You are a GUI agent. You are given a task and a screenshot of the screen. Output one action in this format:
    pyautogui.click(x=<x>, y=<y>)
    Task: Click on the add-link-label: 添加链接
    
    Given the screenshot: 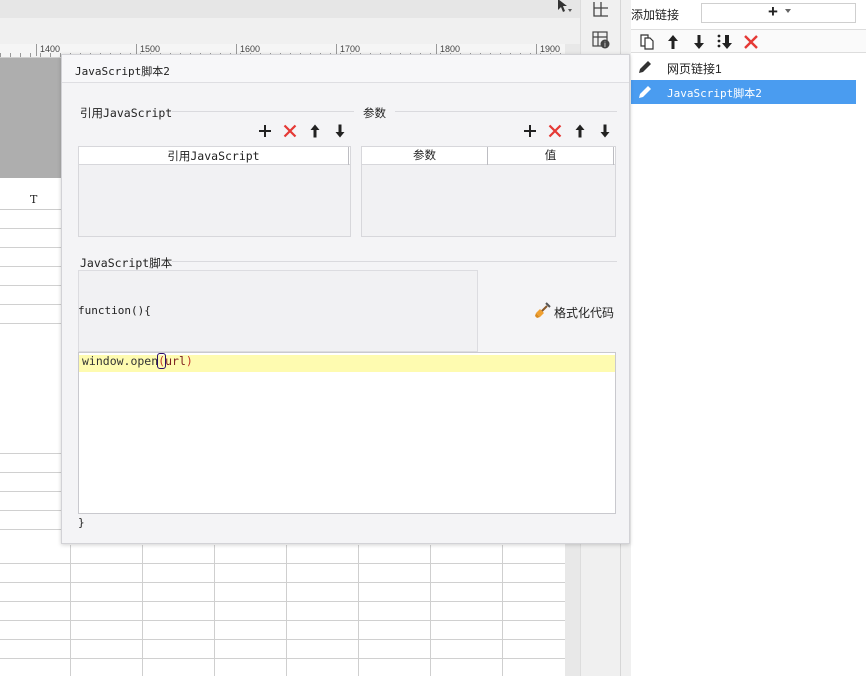 What is the action you would take?
    pyautogui.click(x=655, y=15)
    